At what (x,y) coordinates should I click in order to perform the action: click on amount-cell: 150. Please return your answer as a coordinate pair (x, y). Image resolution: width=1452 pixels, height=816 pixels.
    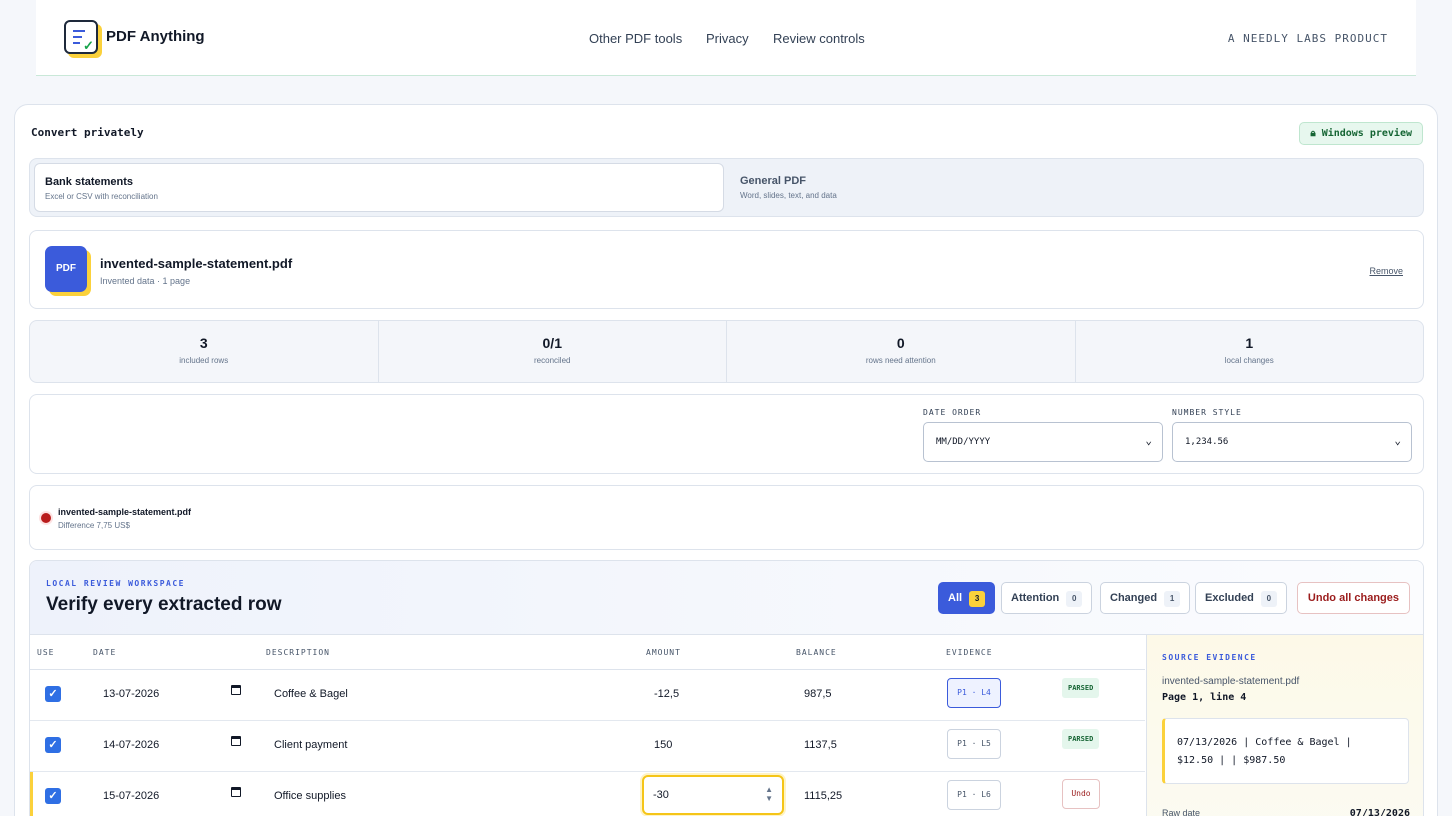
    Looking at the image, I should click on (663, 745).